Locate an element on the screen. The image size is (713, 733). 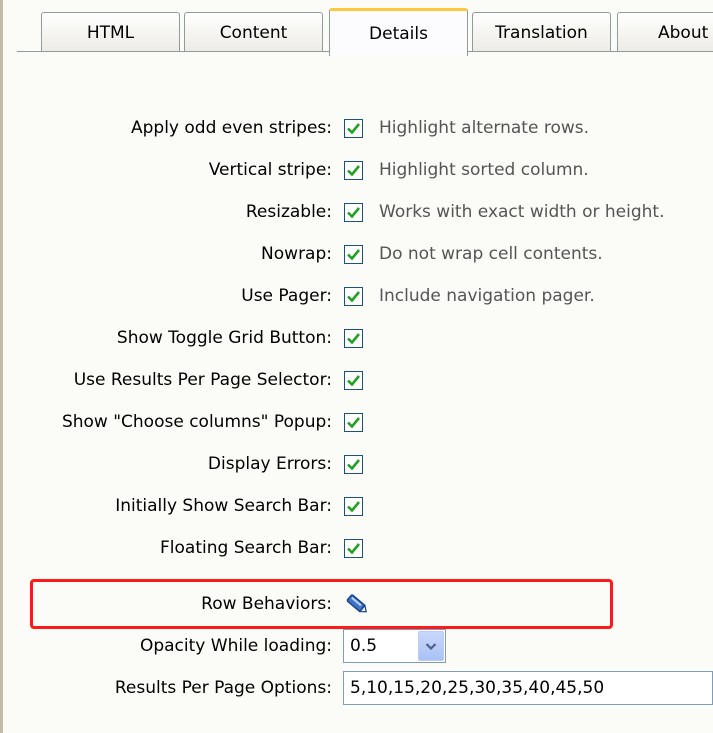
results-per-page-label: Results Per Page Options: is located at coordinates (223, 688).